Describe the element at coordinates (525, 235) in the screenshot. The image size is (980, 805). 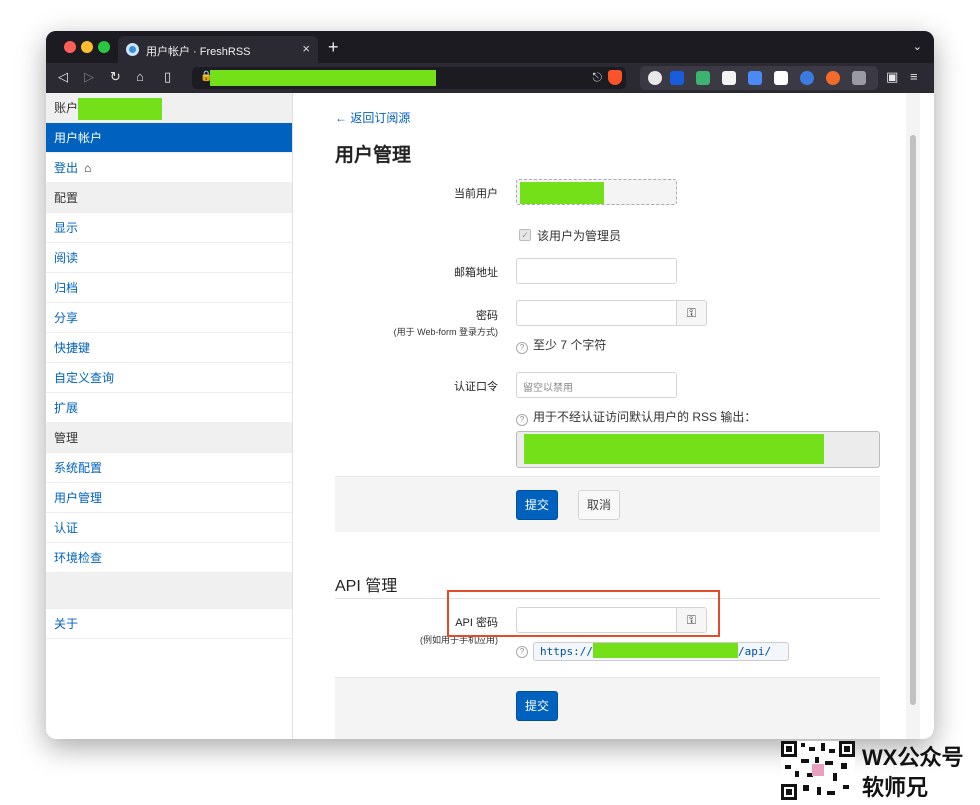
I see `is-admin-checkbox: ✓` at that location.